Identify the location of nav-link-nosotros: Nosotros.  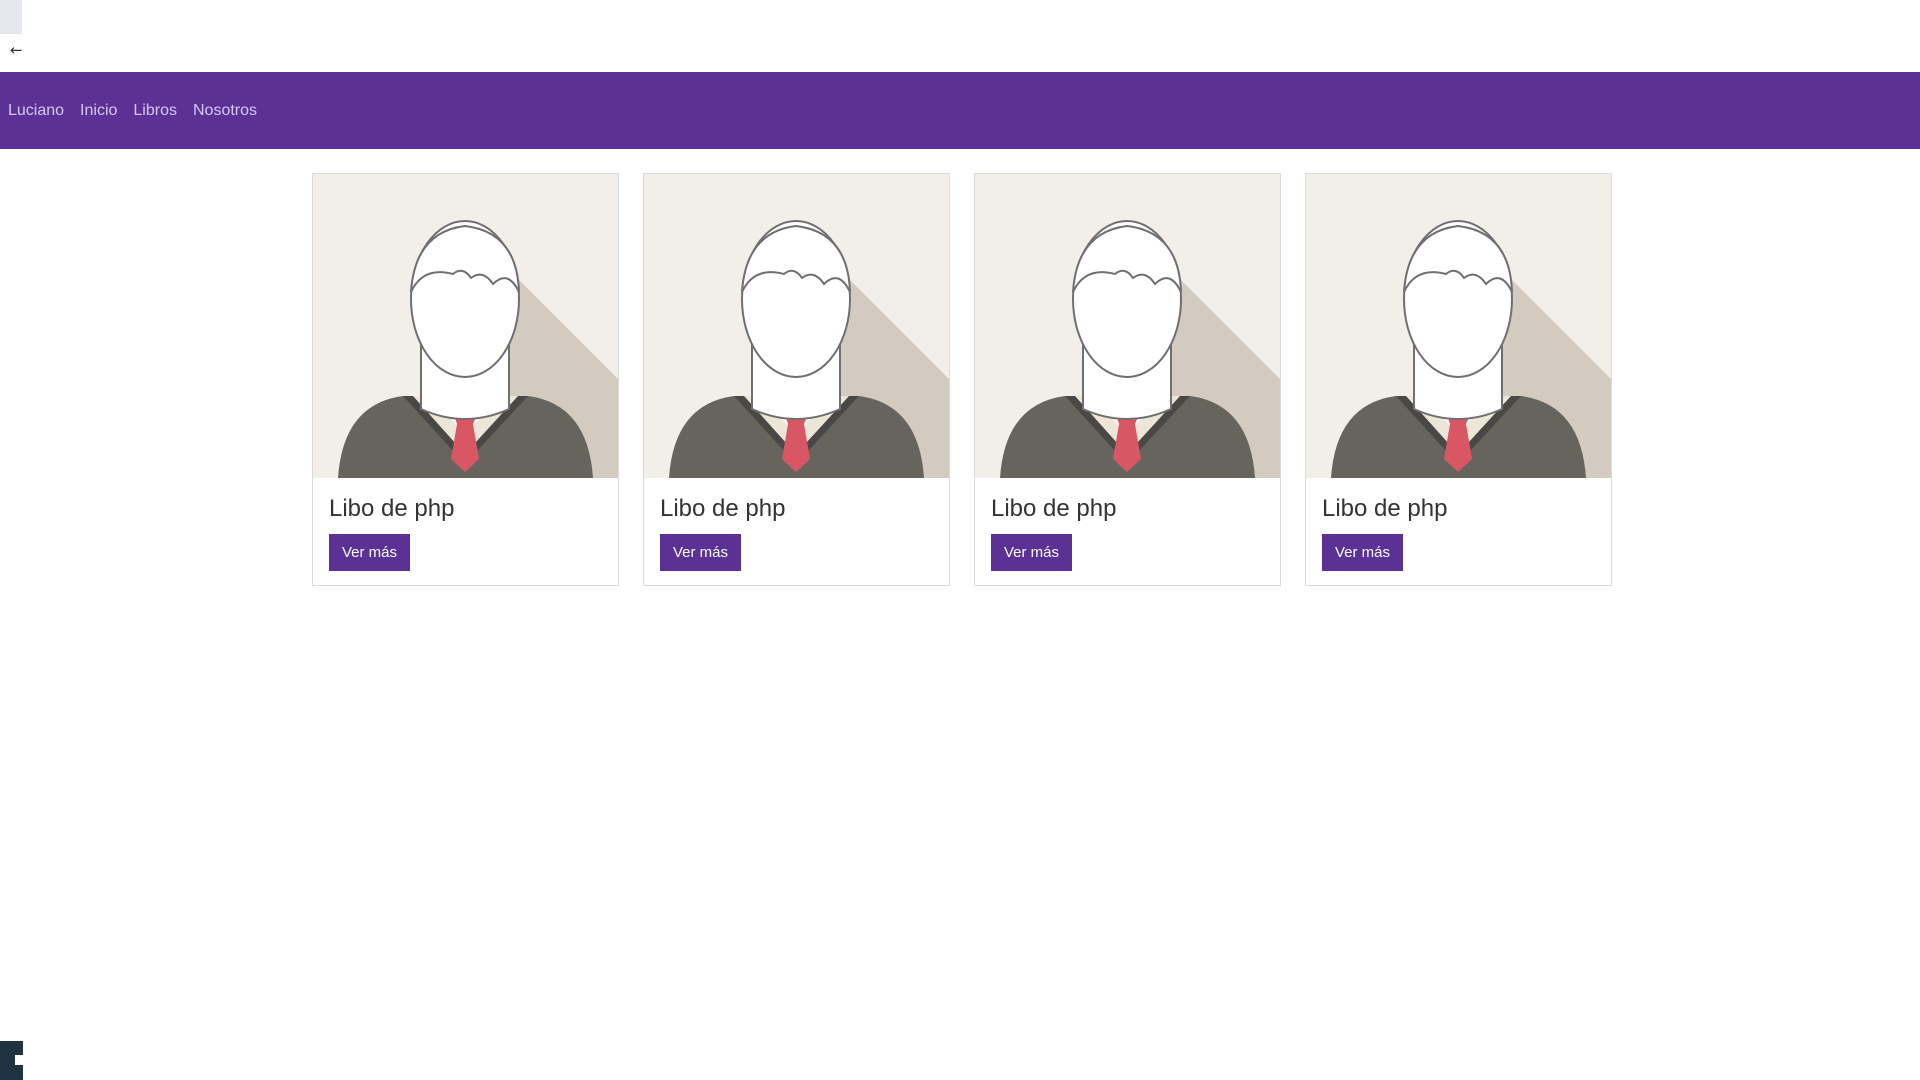
(225, 111).